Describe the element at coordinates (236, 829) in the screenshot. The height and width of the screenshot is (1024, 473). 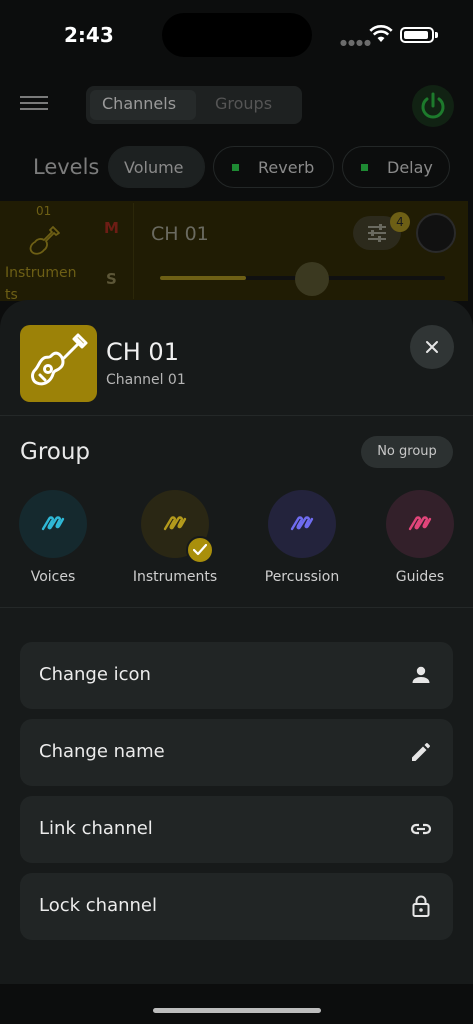
I see `link-channel-button: Link channel` at that location.